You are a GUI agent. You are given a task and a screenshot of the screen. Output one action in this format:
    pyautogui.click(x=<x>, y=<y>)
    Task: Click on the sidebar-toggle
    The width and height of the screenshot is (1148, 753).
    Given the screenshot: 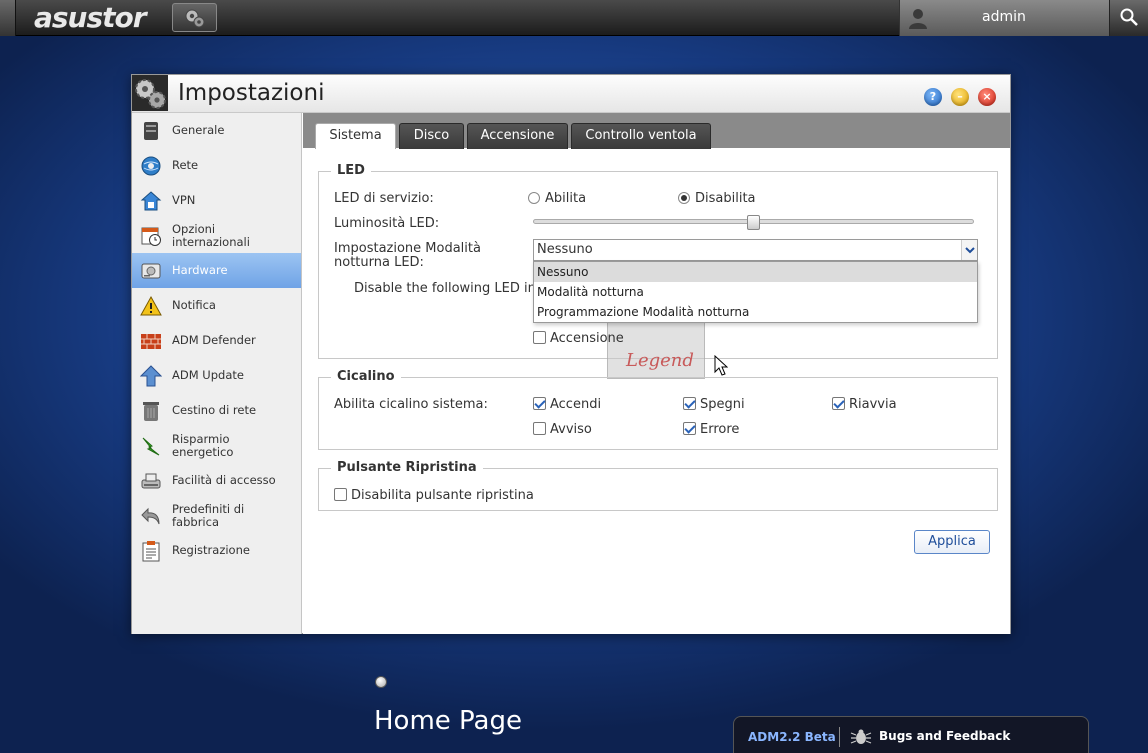 What is the action you would take?
    pyautogui.click(x=8, y=18)
    